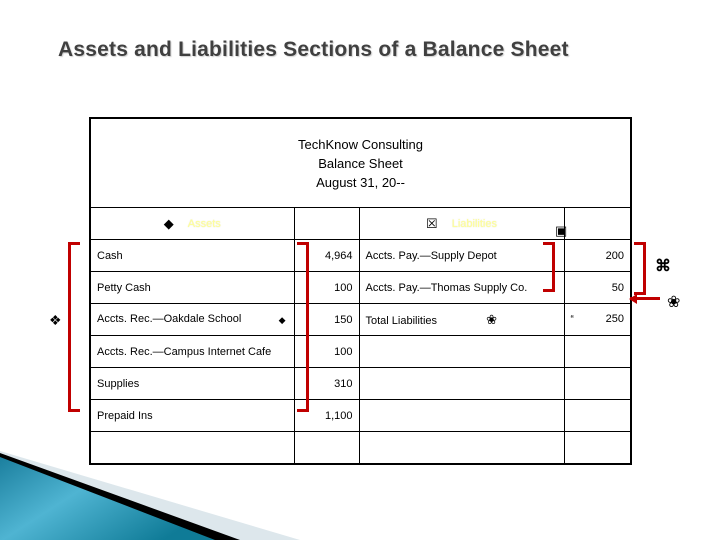  What do you see at coordinates (492, 319) in the screenshot?
I see `filled-flower-icon: ❀` at bounding box center [492, 319].